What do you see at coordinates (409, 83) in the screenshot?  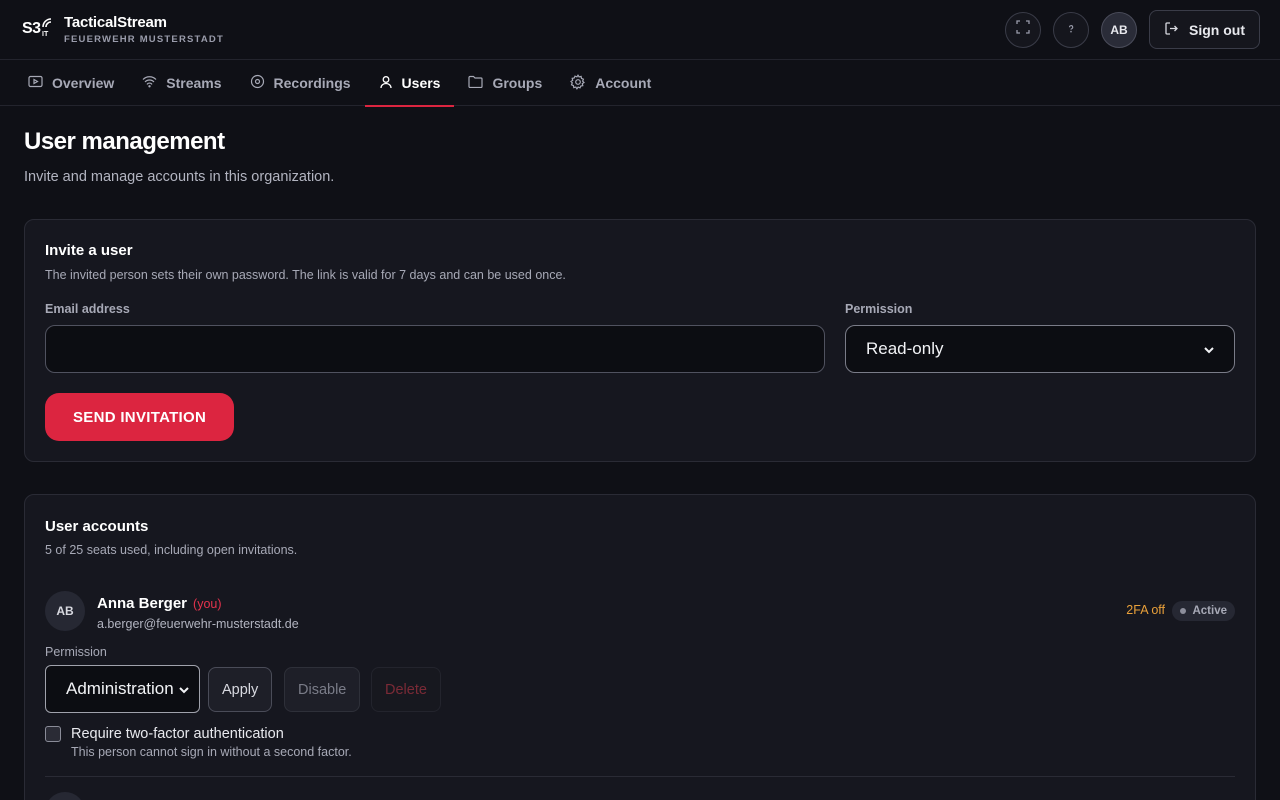 I see `tab-users: Users` at bounding box center [409, 83].